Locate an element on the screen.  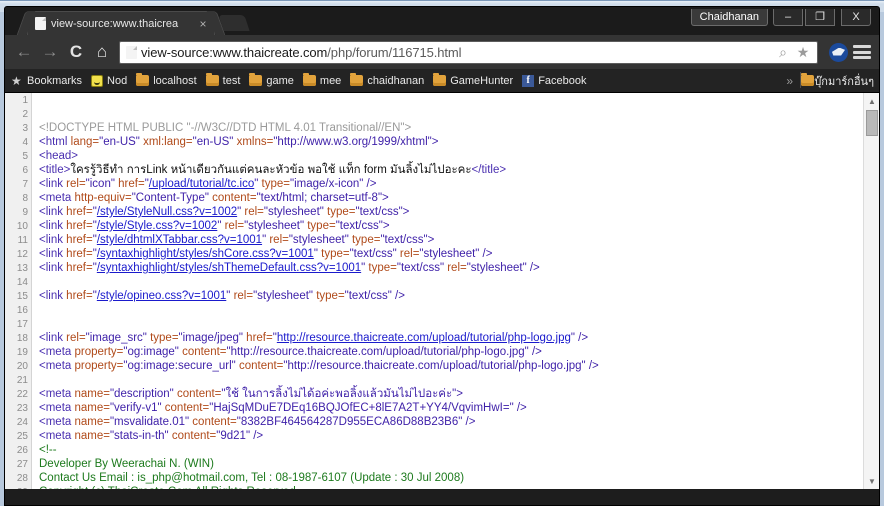
source-token: "text/css"> is located at coordinates (362, 226).